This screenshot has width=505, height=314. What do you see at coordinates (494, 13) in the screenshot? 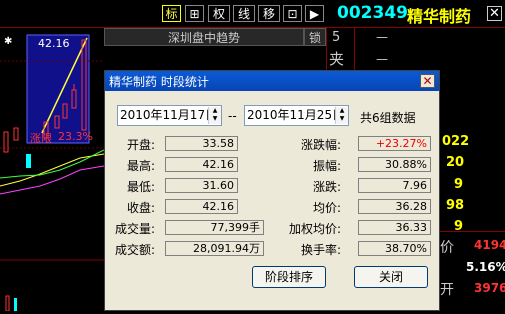
I see `close-icon: ✕` at bounding box center [494, 13].